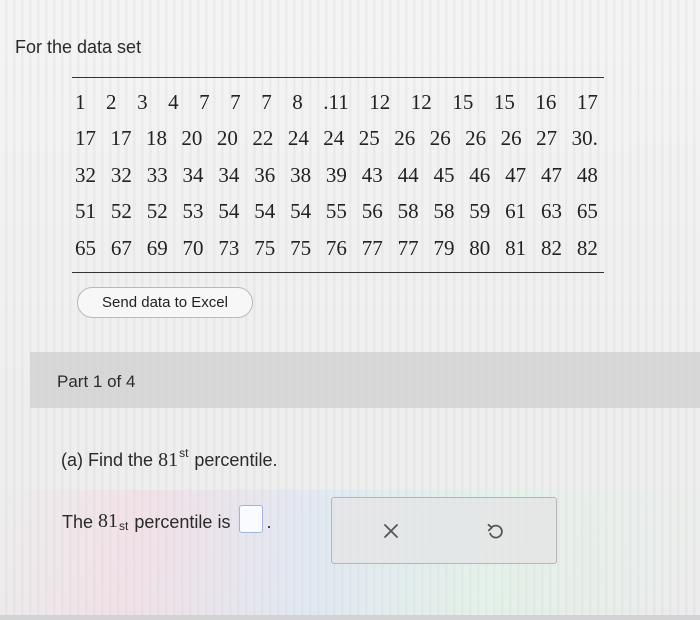  I want to click on undo-icon, so click(495, 531).